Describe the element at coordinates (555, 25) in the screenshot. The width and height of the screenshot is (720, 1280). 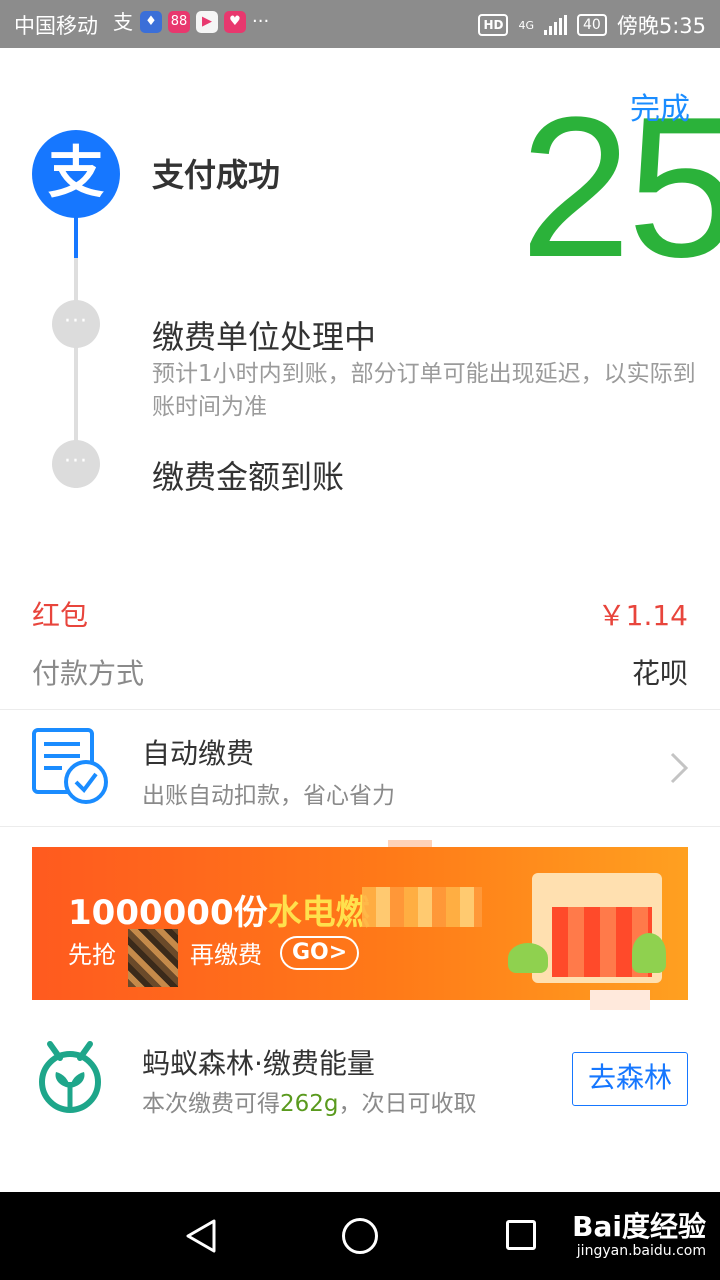
I see `signal-icon` at that location.